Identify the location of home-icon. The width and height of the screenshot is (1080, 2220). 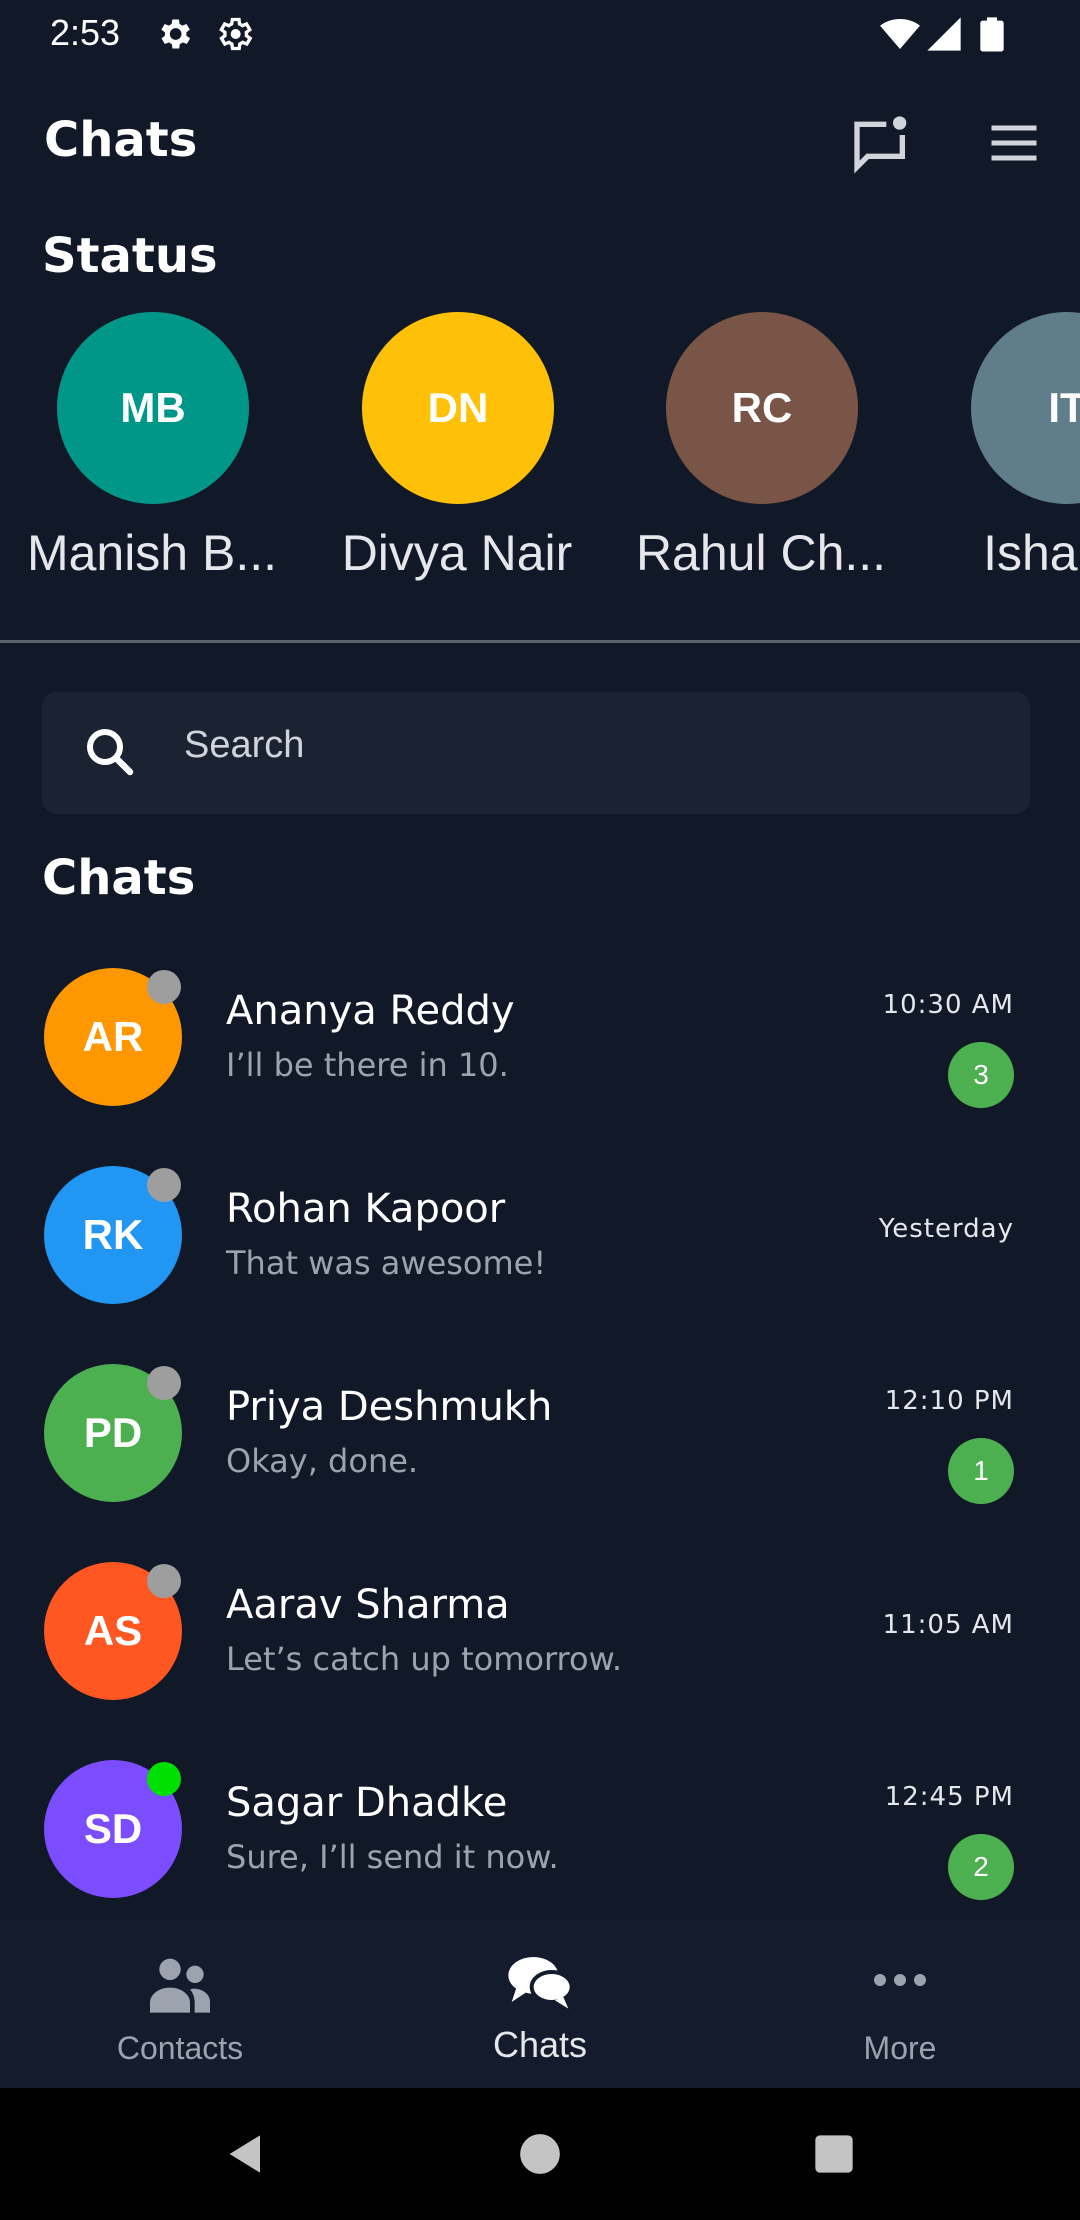
(540, 2154).